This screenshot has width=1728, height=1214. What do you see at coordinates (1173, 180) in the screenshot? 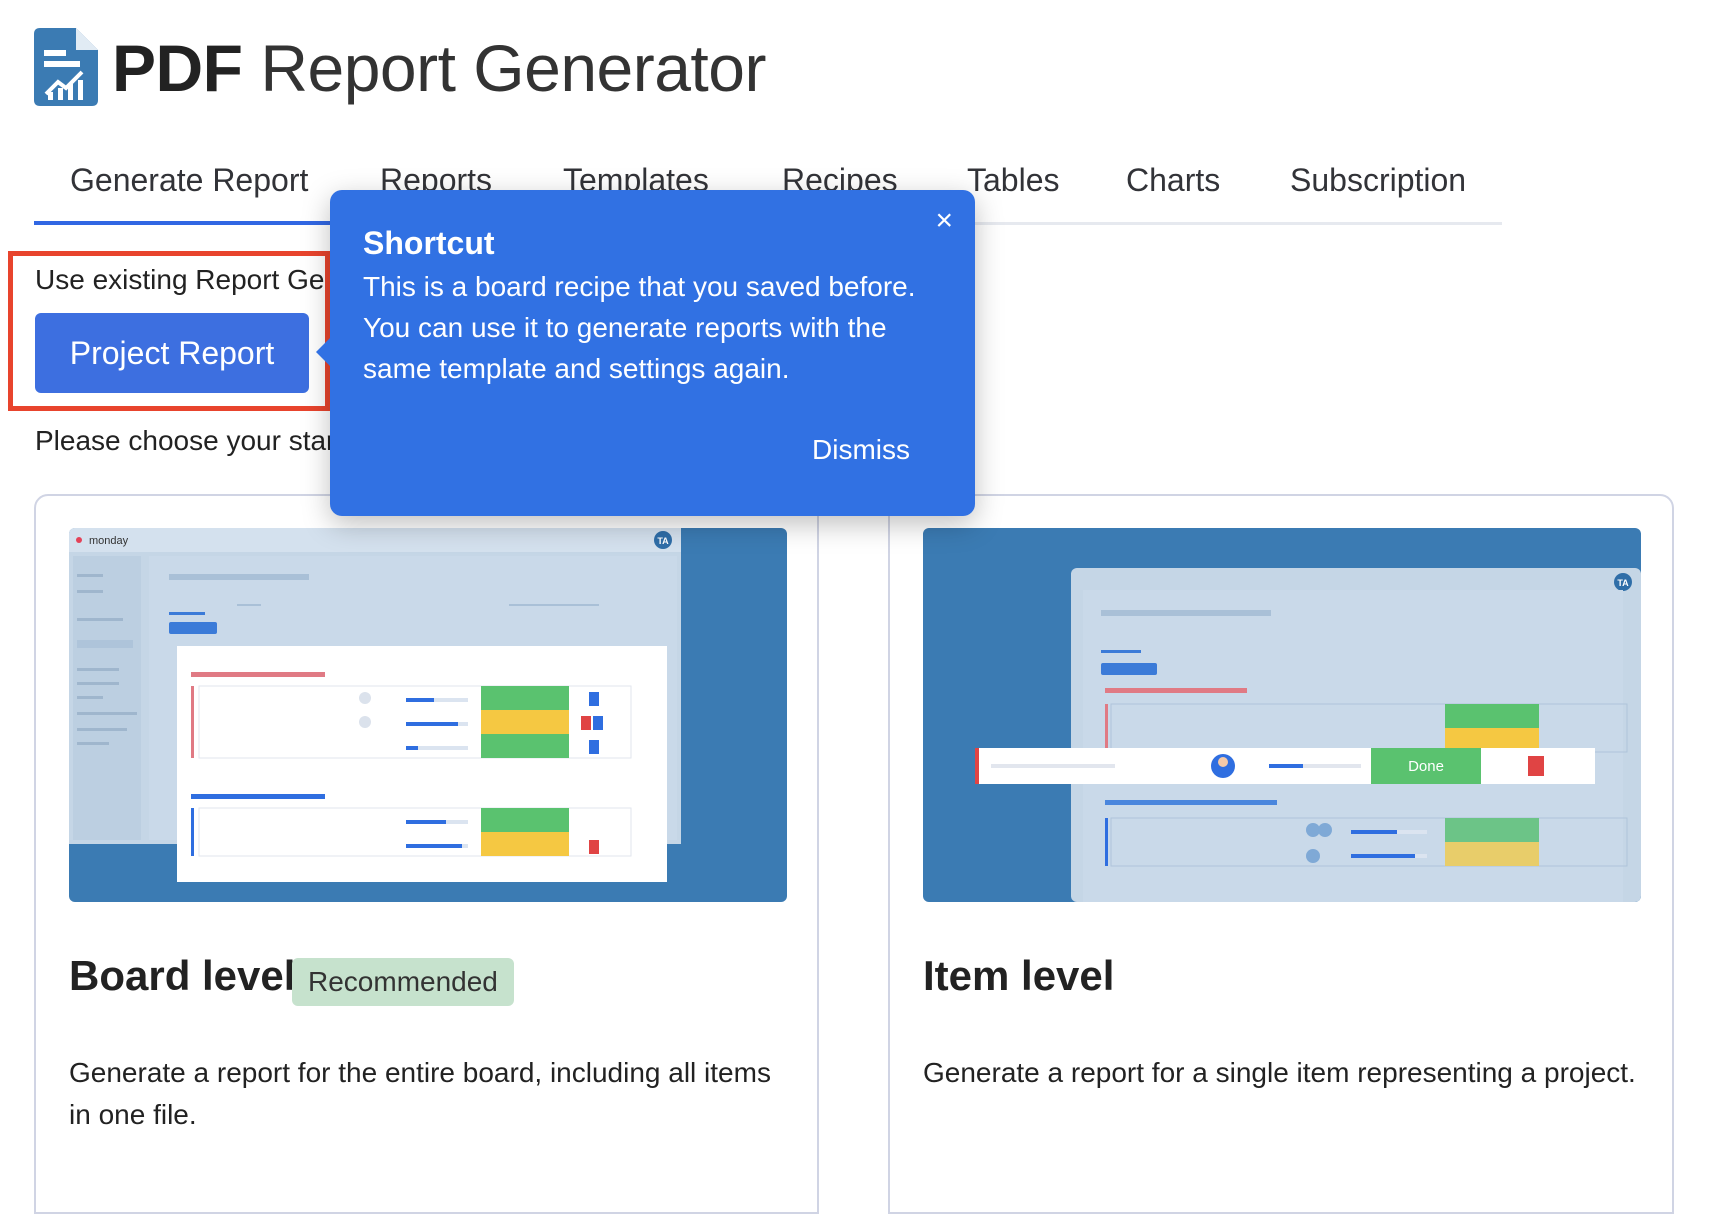
I see `tab-charts: Charts` at bounding box center [1173, 180].